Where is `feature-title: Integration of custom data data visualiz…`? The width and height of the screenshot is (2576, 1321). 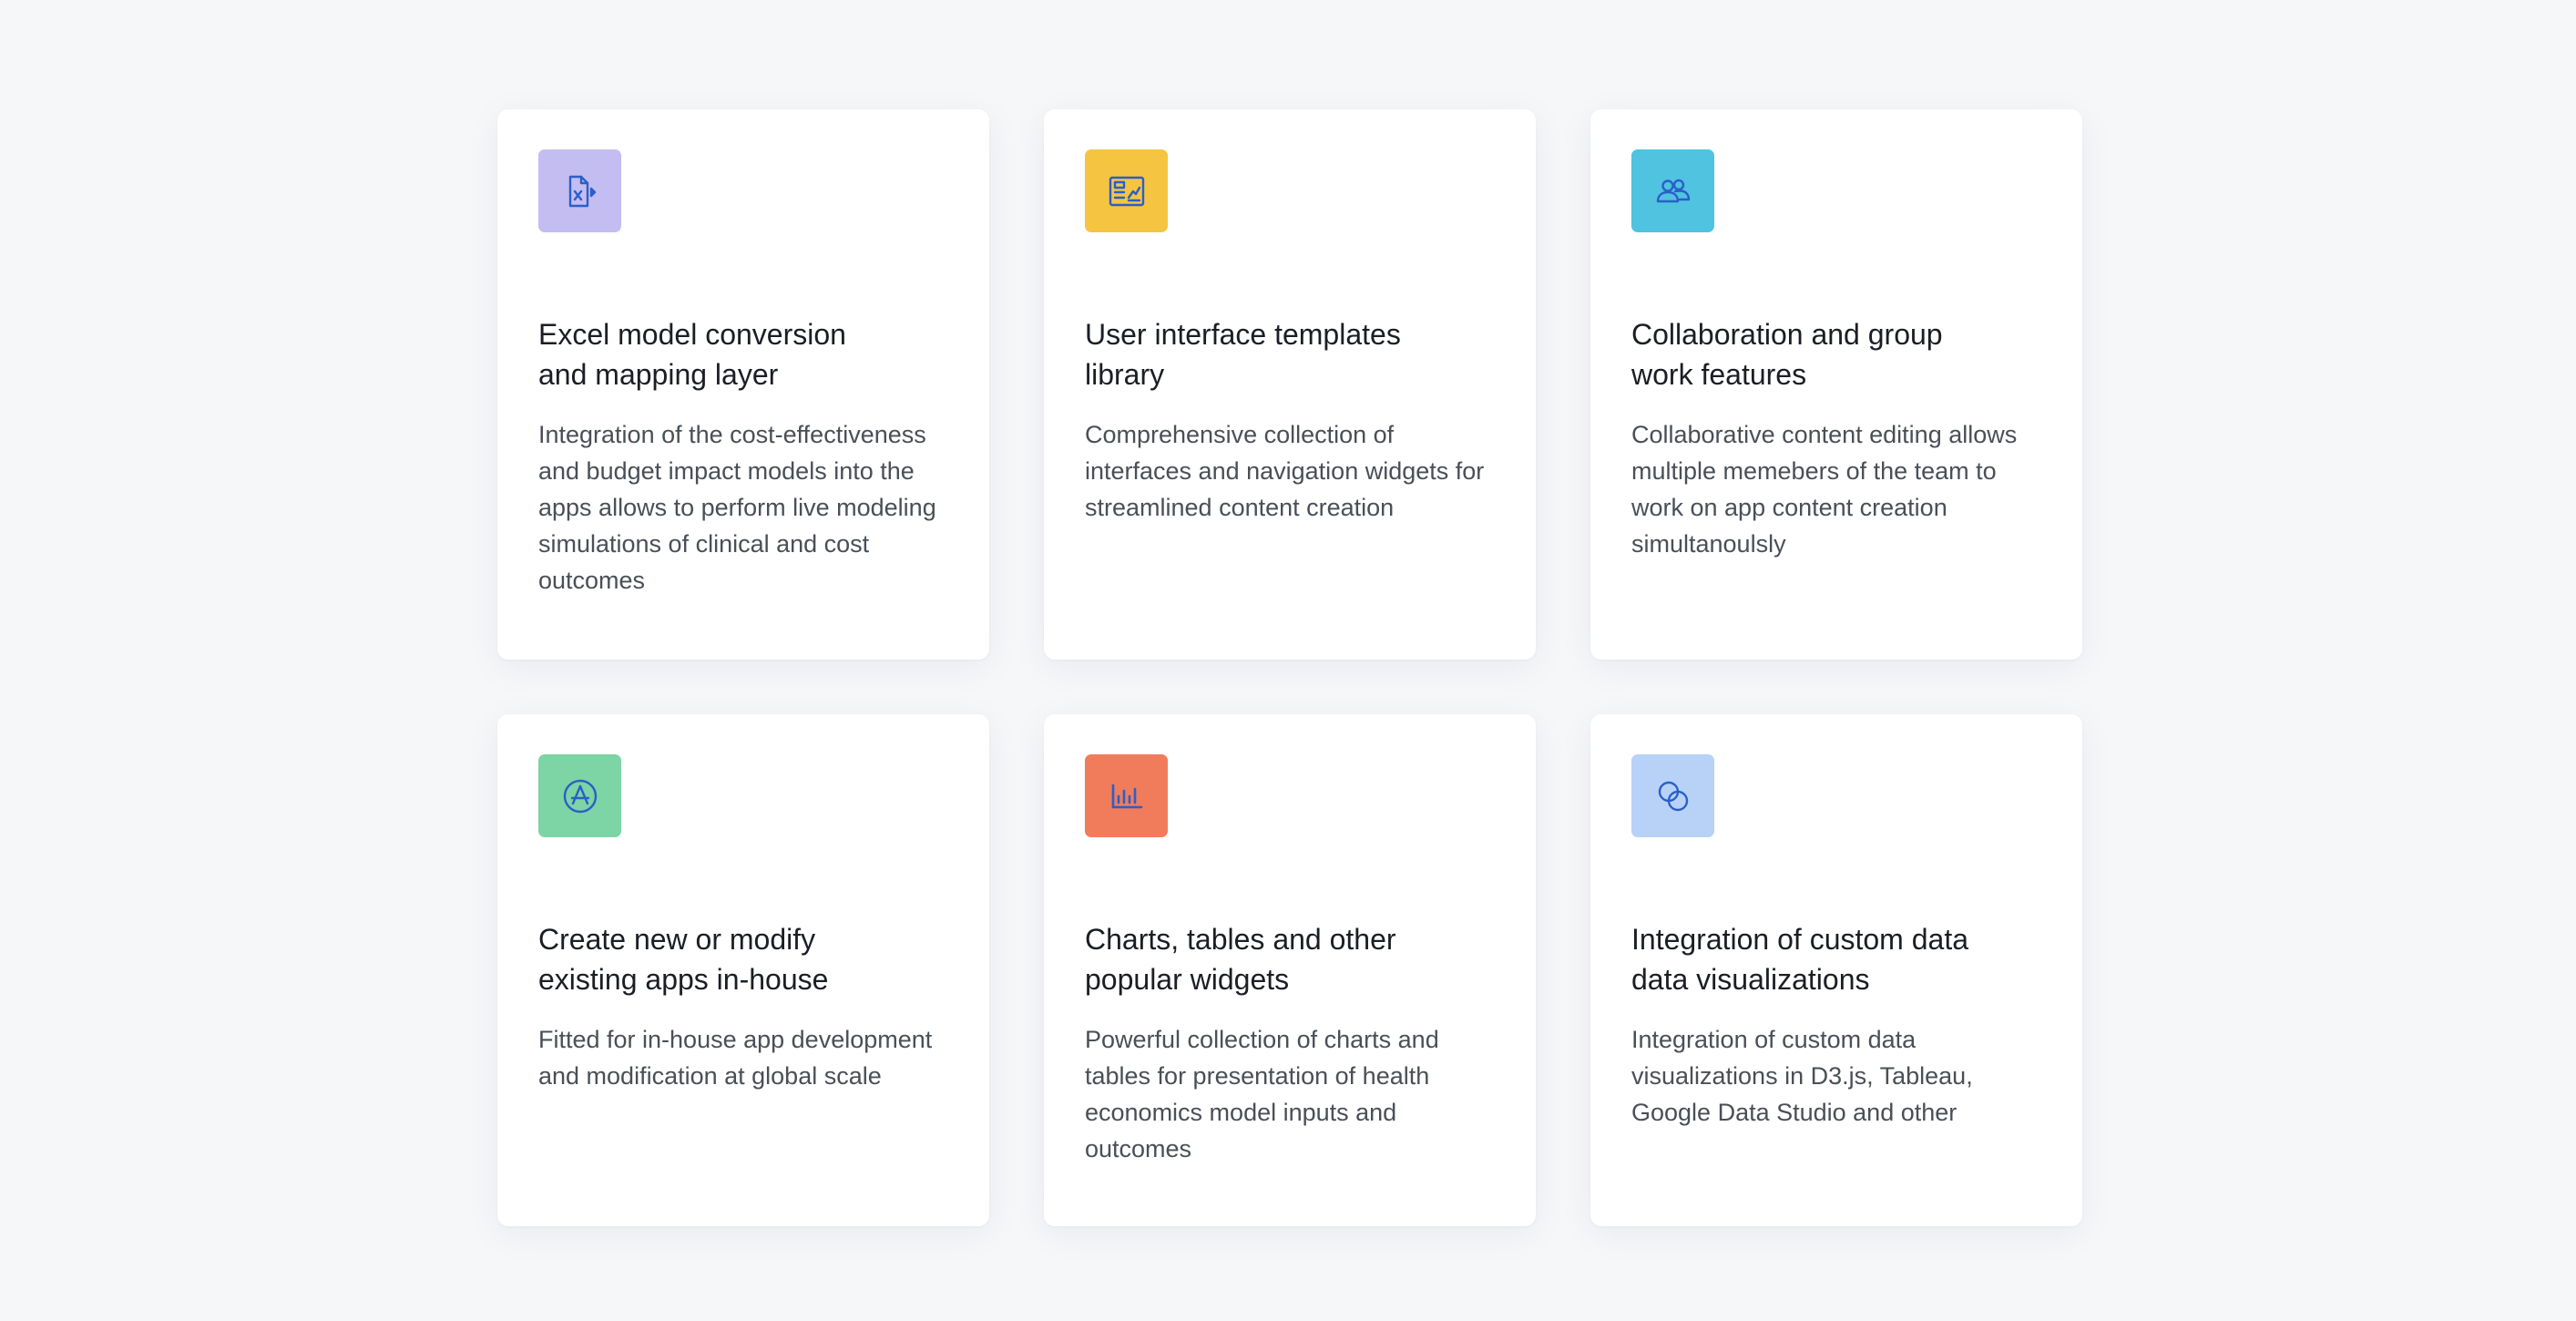
feature-title: Integration of custom data data visualiz… is located at coordinates (1799, 959).